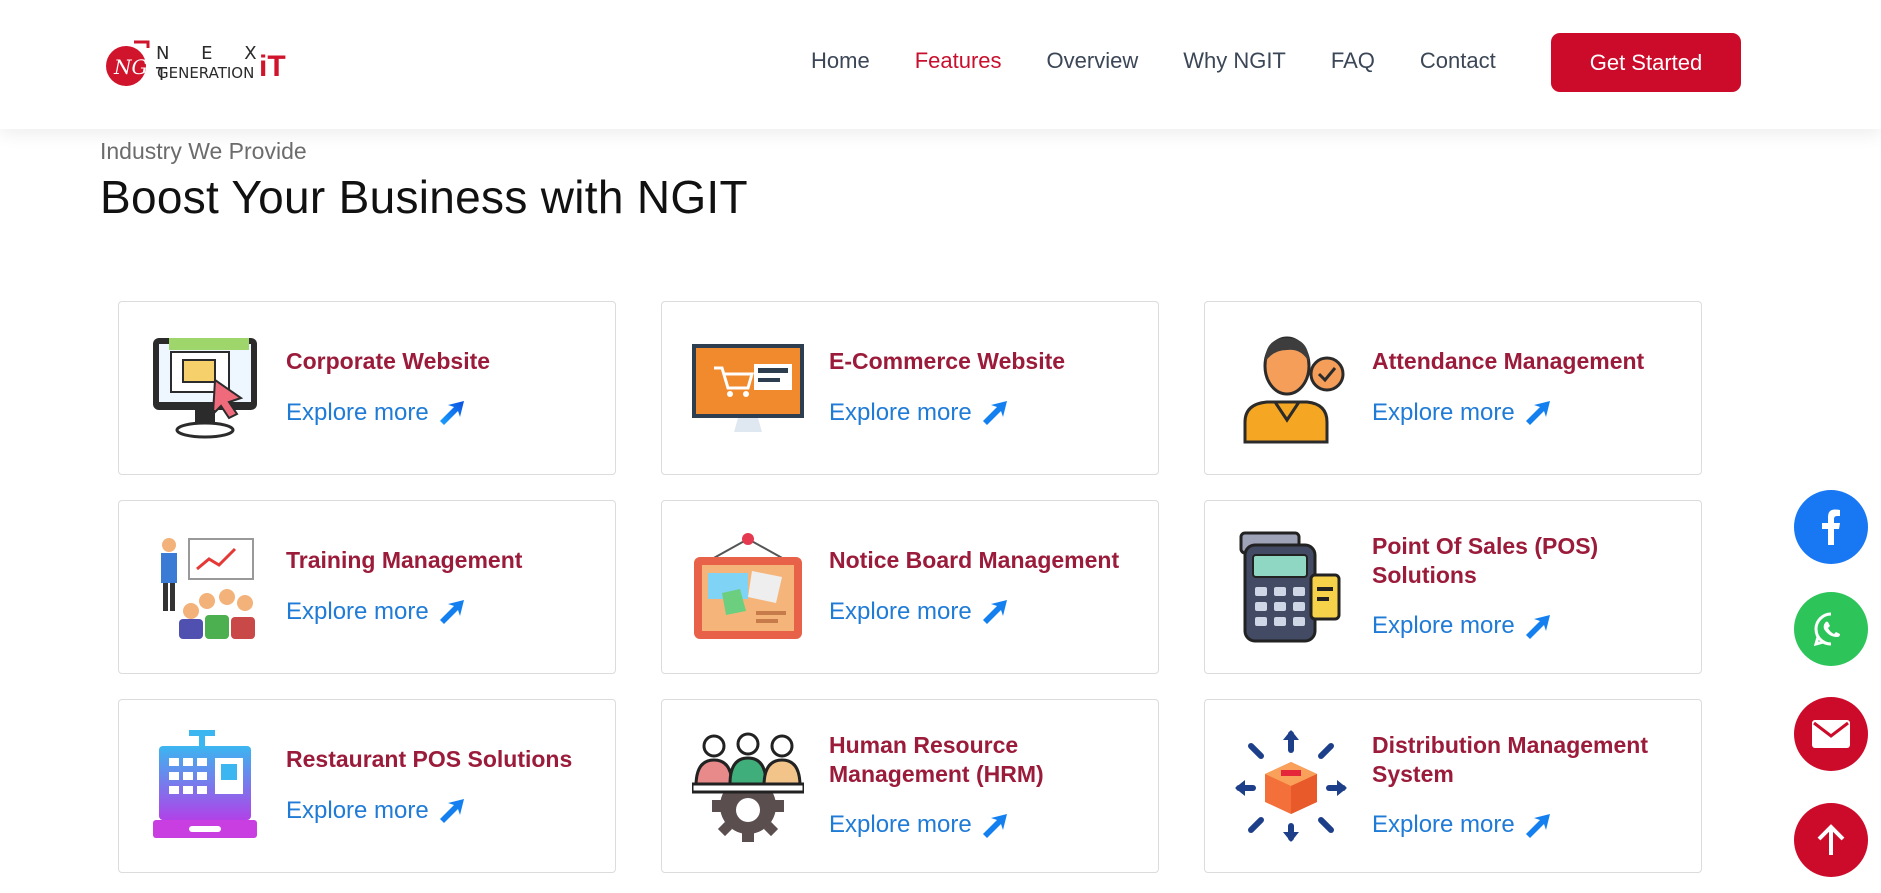  Describe the element at coordinates (272, 66) in the screenshot. I see `logo-text-it: iT` at that location.